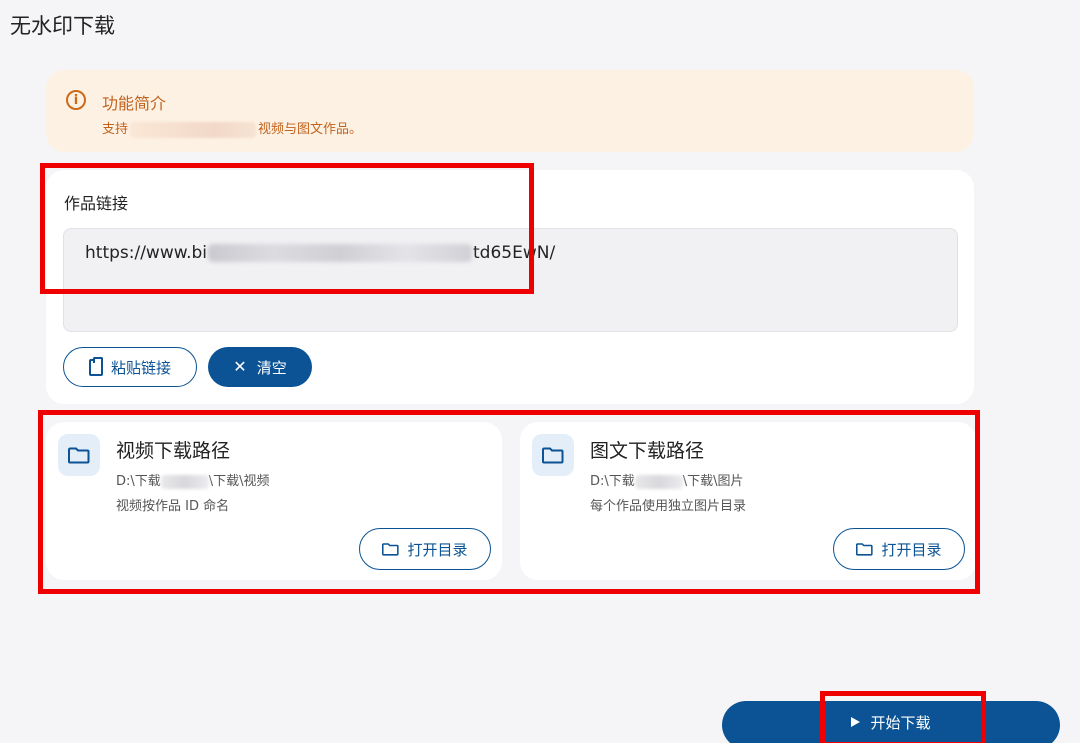 This screenshot has width=1080, height=743. Describe the element at coordinates (668, 506) in the screenshot. I see `image-path-note: 每个作品使用独立图片目录` at that location.